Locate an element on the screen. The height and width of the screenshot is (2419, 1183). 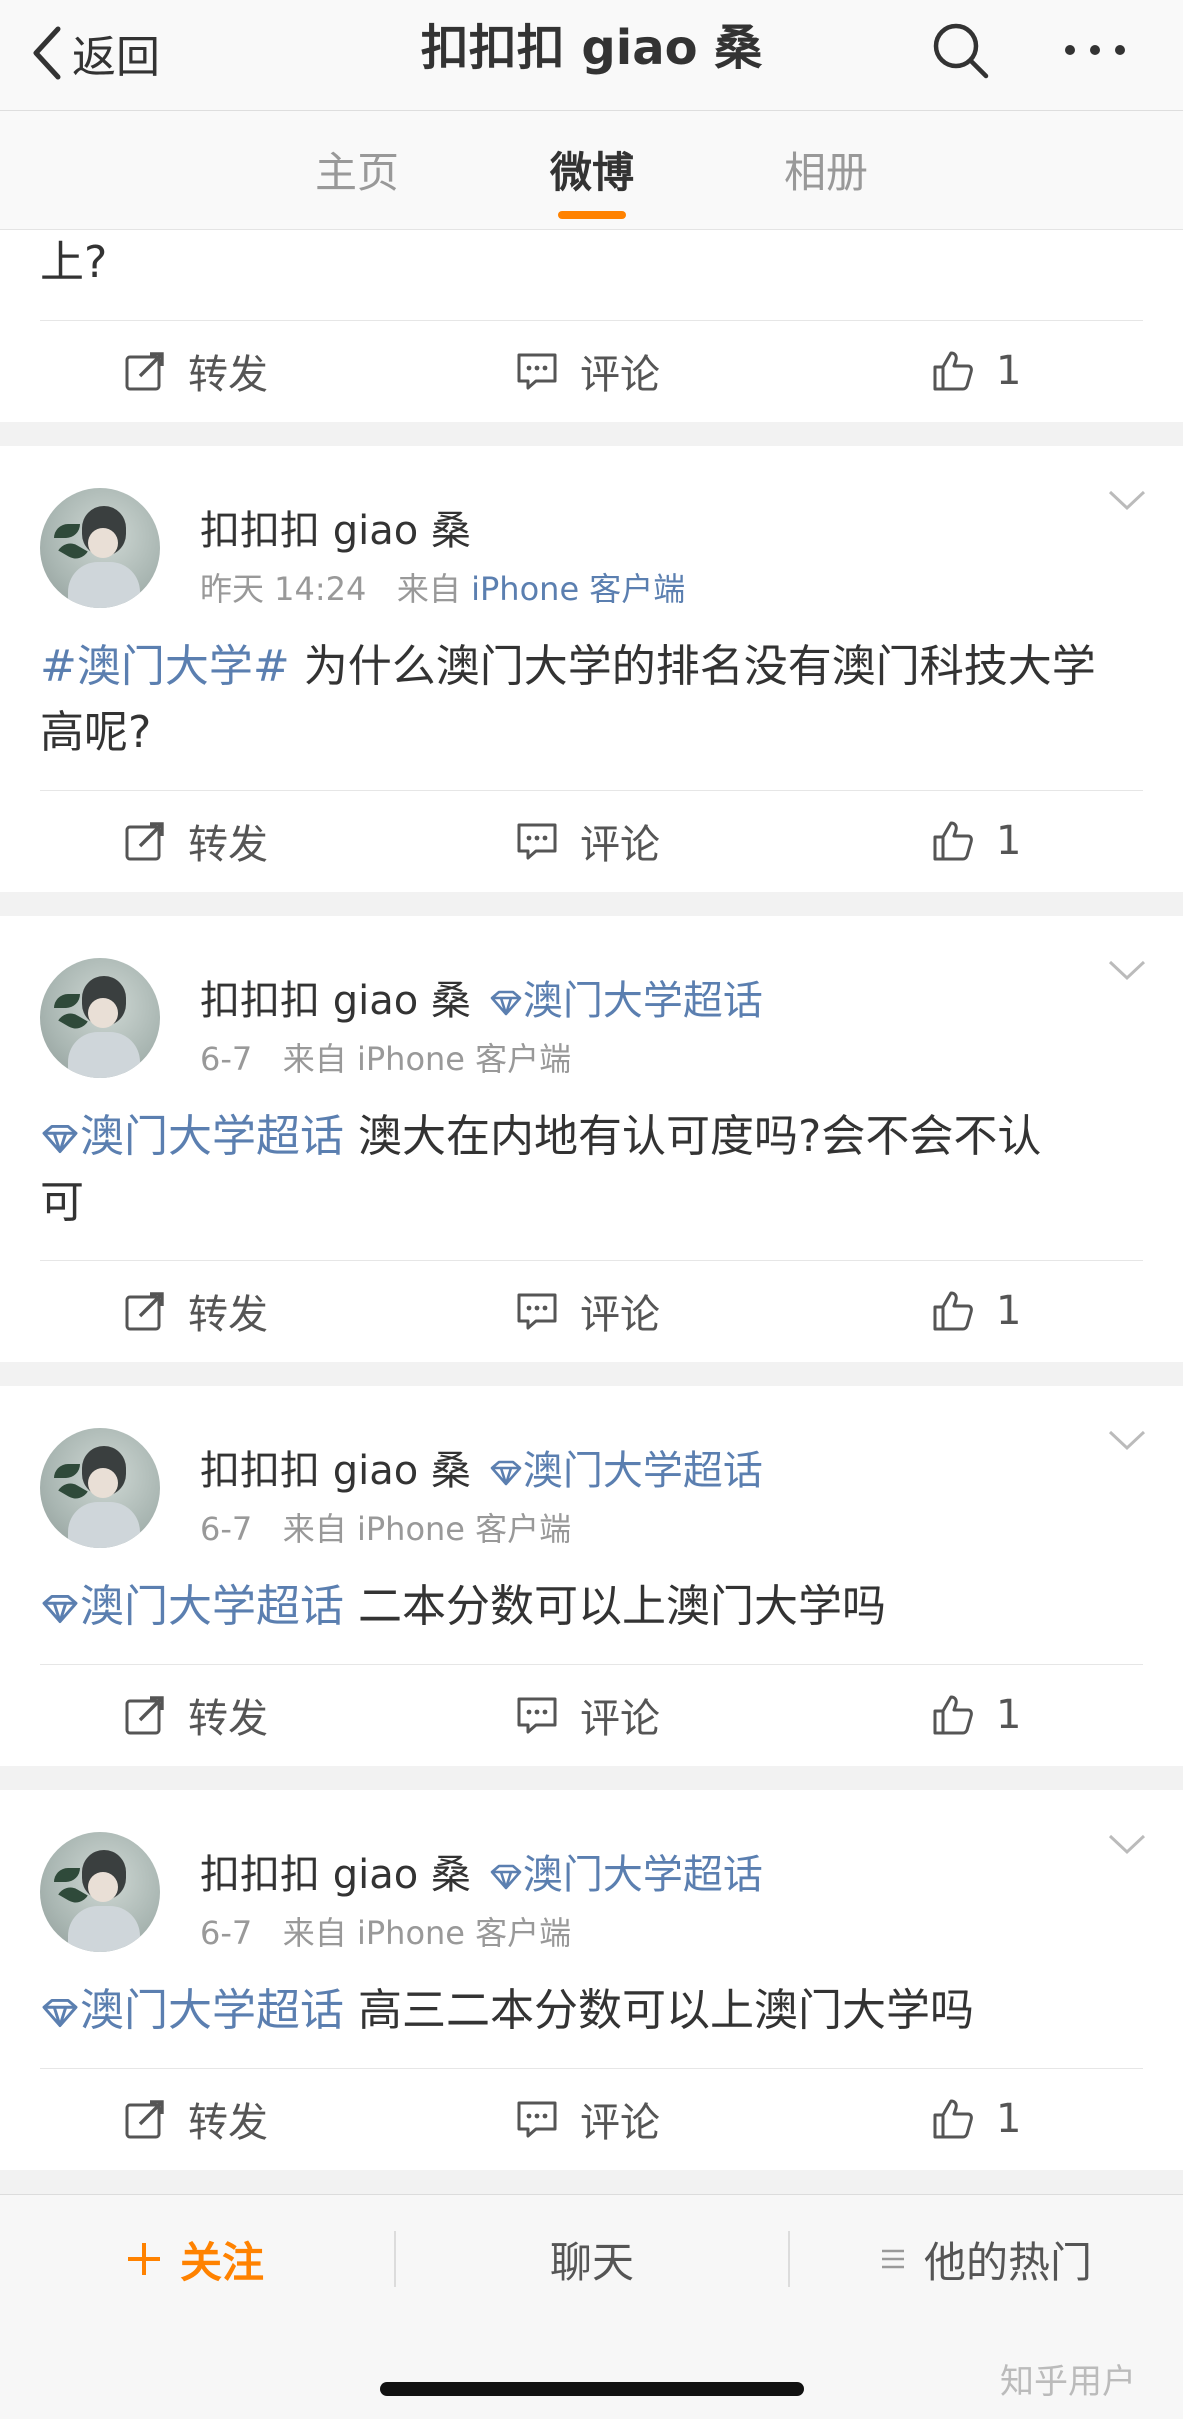
post-text: 澳门大学超话 高三二本分数可以上澳门大学吗 is located at coordinates (591, 2011).